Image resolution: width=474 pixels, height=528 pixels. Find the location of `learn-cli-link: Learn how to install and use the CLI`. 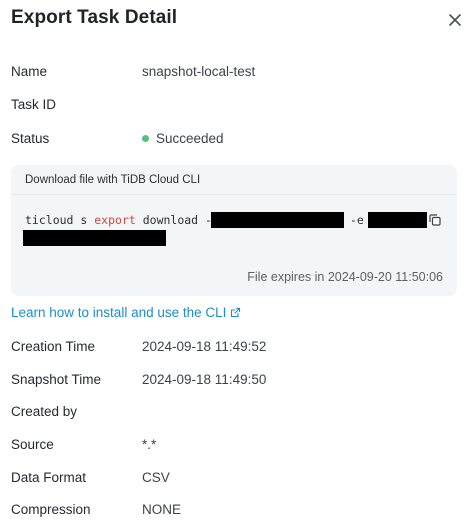

learn-cli-link: Learn how to install and use the CLI is located at coordinates (126, 313).